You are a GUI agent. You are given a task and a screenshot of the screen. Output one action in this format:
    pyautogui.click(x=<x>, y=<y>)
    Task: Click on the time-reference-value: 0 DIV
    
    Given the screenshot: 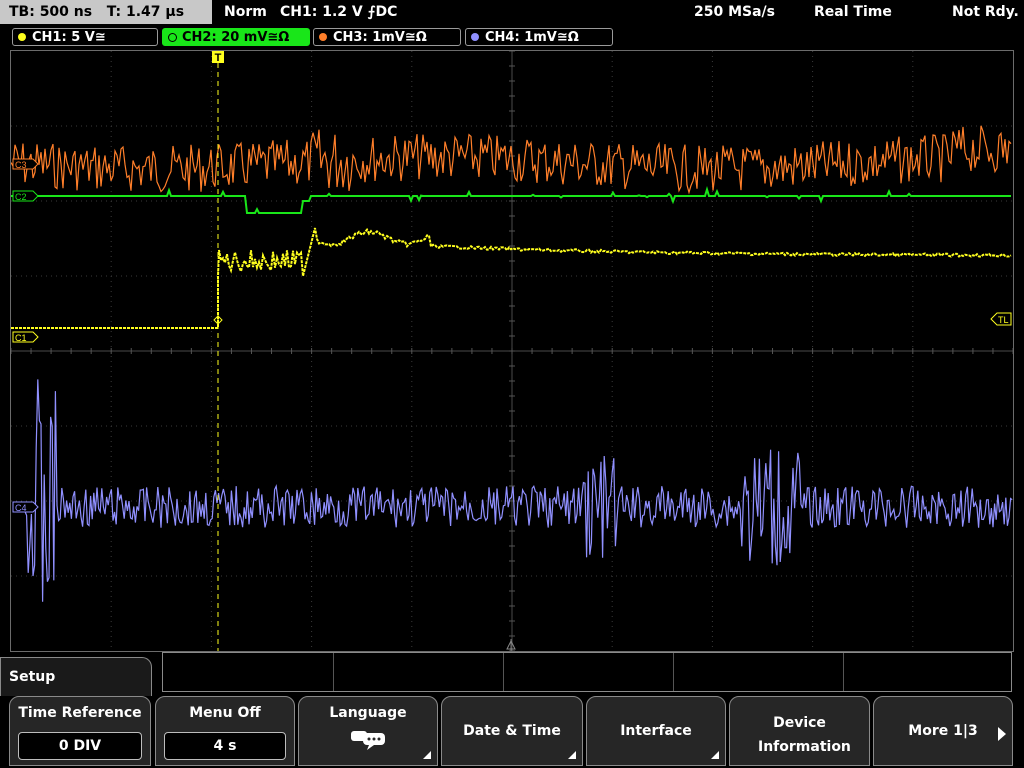 What is the action you would take?
    pyautogui.click(x=80, y=746)
    